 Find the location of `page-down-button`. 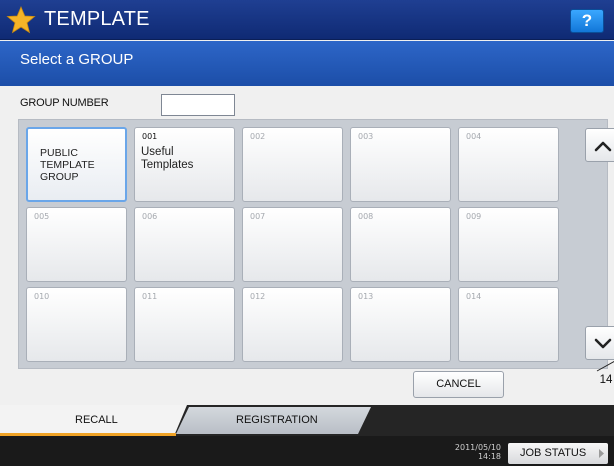

page-down-button is located at coordinates (599, 343).